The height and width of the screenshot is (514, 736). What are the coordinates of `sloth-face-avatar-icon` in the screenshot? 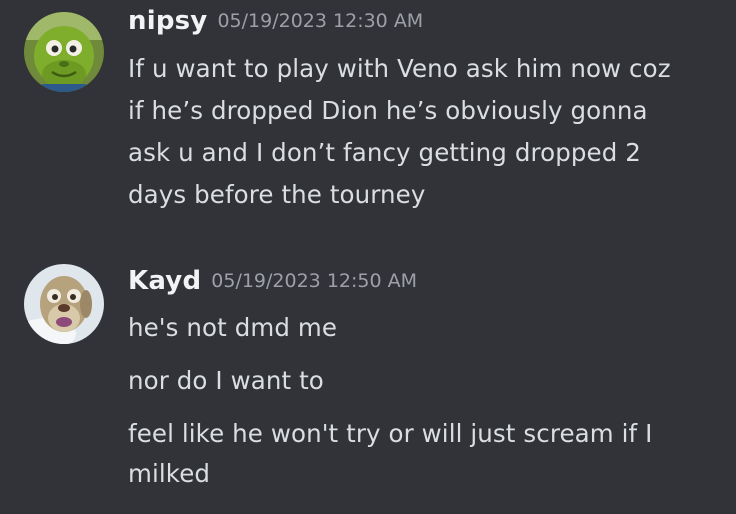 It's located at (64, 304).